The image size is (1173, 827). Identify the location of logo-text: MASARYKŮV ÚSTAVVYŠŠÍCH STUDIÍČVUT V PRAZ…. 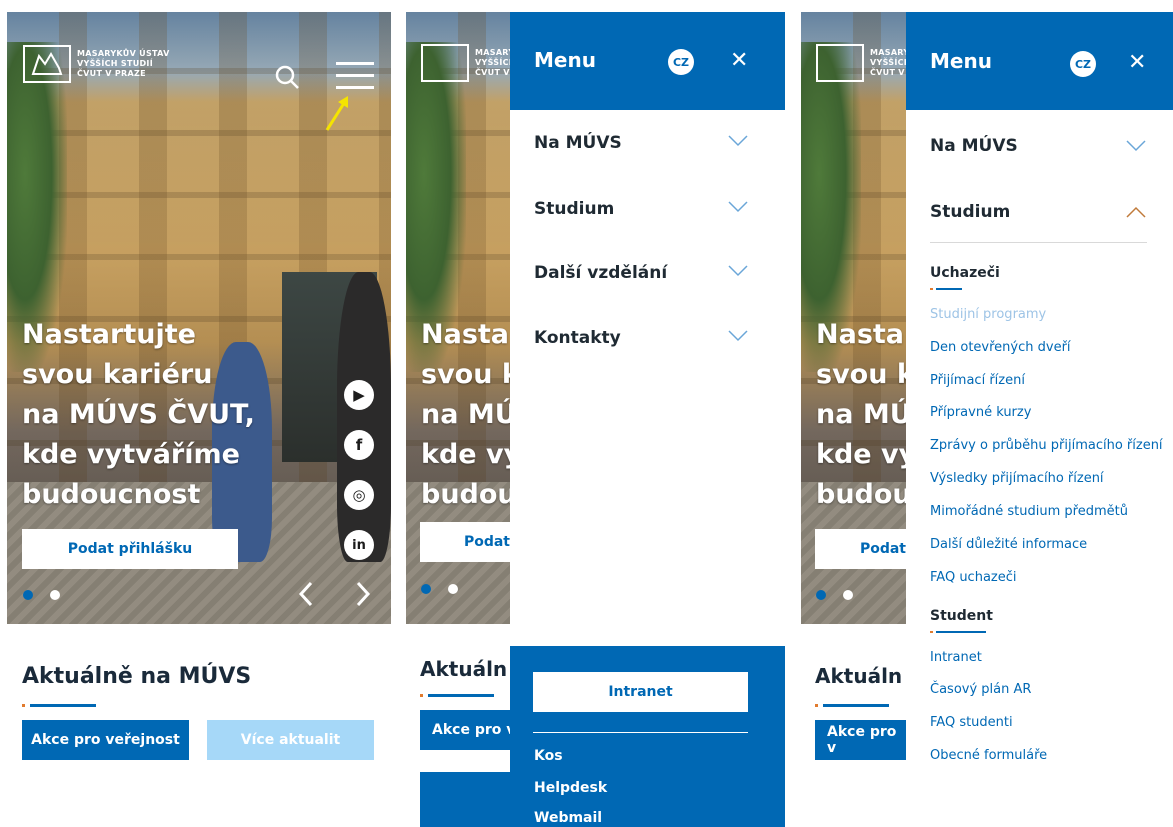
(123, 63).